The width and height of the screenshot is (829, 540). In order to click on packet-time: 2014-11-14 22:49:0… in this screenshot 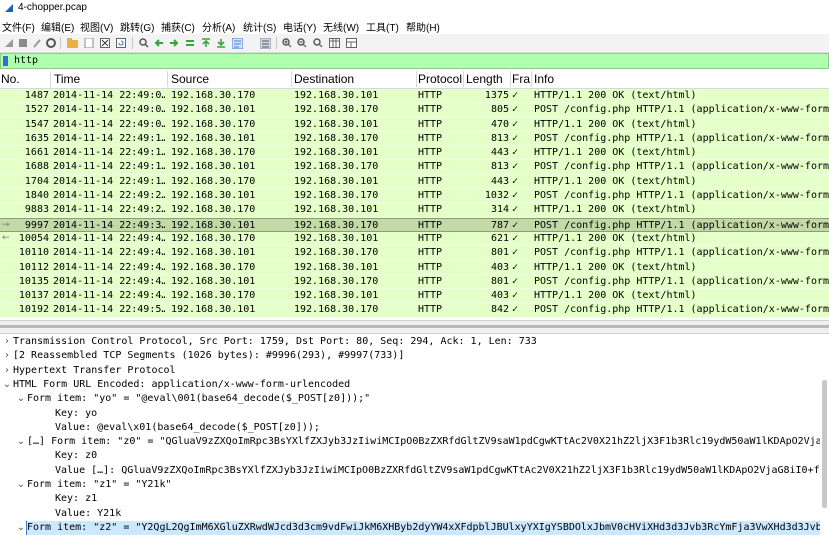, I will do `click(109, 124)`.